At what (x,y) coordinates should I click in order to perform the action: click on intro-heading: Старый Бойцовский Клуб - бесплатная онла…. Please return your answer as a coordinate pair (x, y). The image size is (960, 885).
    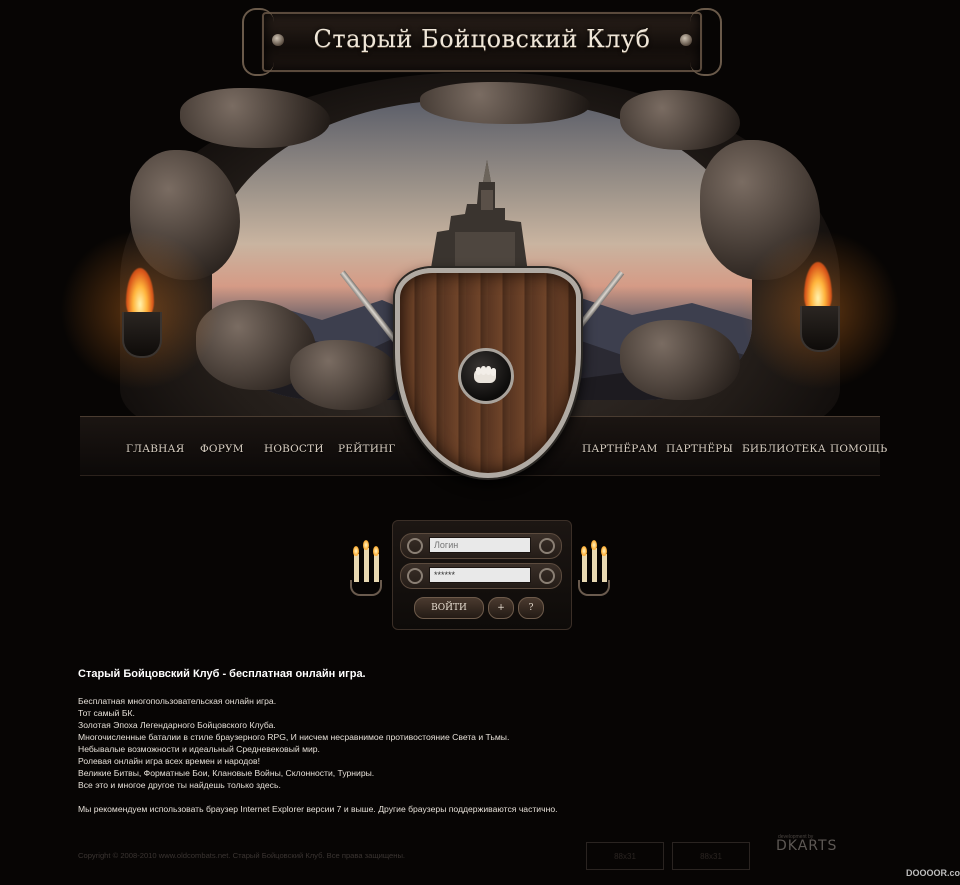
    Looking at the image, I should click on (222, 674).